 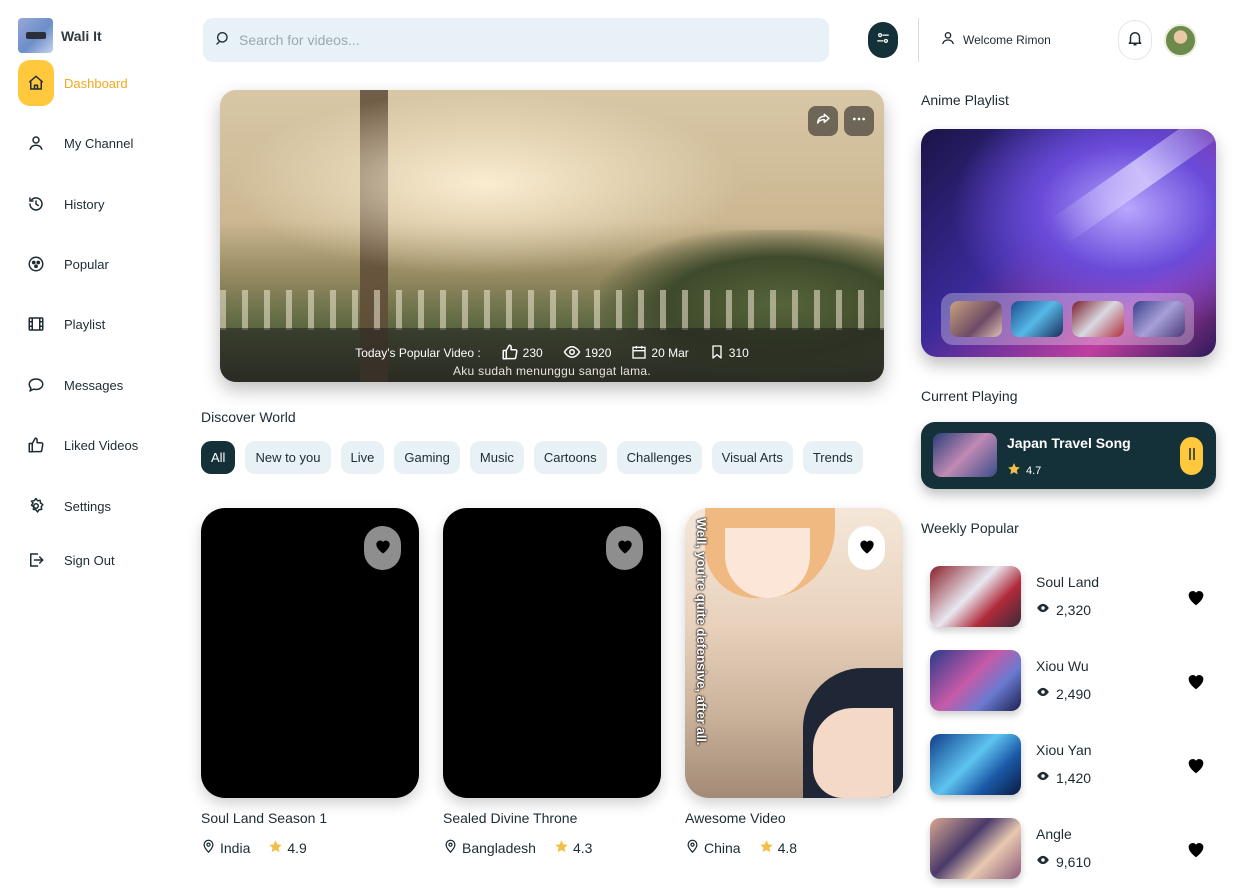 I want to click on chip-music: Music, so click(x=496, y=457).